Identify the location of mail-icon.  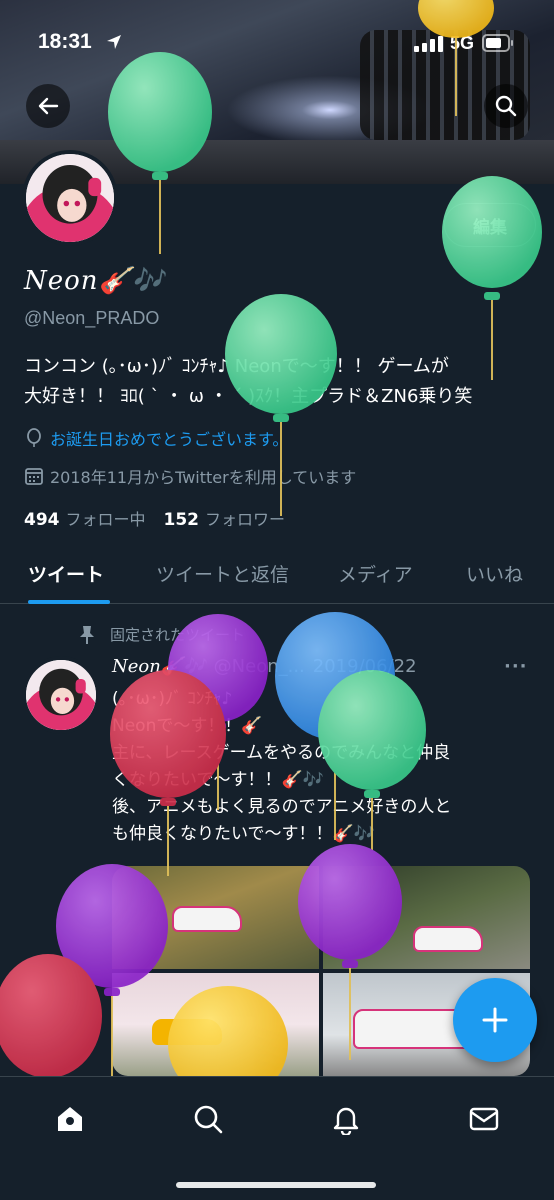
(484, 1119).